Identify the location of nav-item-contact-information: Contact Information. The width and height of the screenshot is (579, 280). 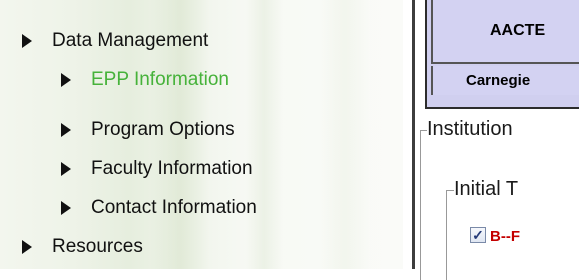
(159, 208).